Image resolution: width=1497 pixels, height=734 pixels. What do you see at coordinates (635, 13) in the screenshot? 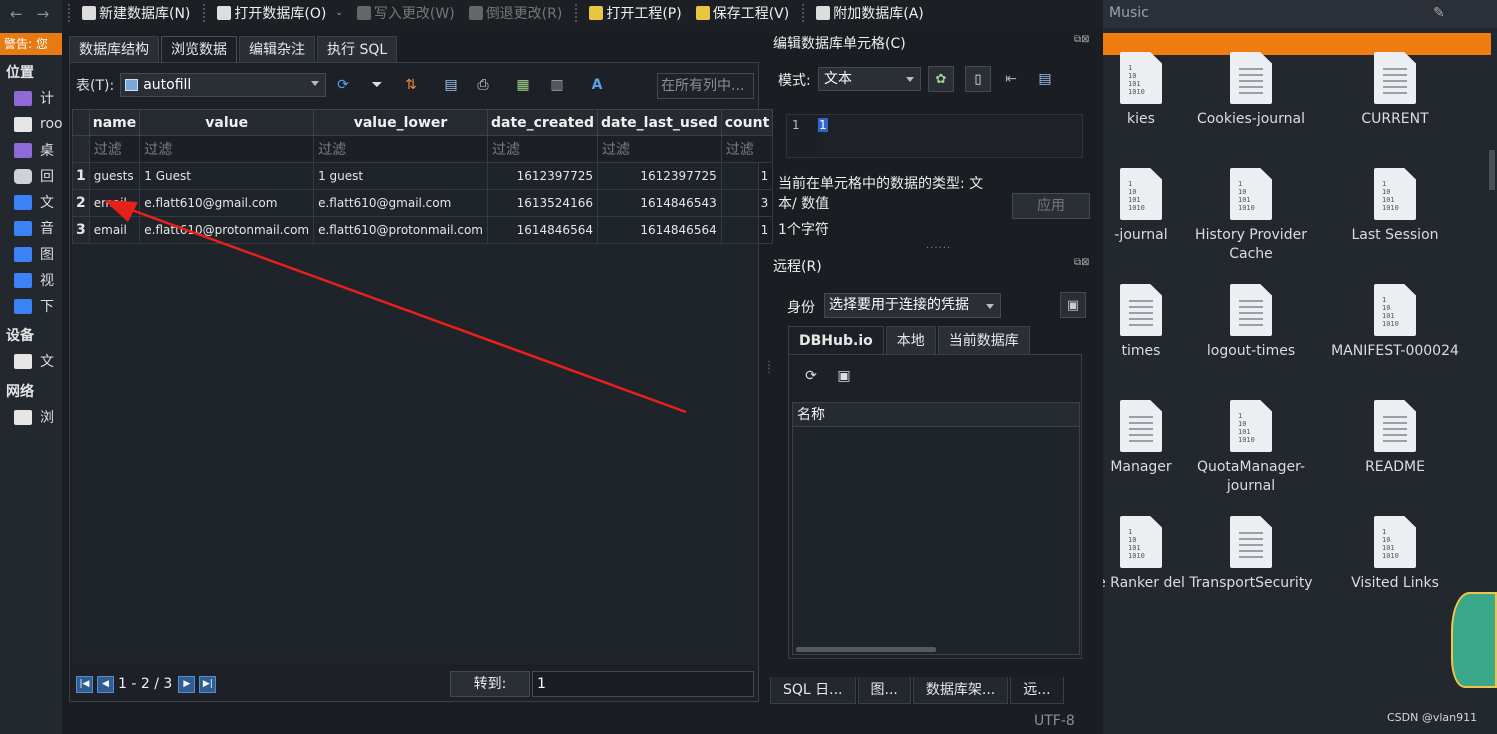
I see `open-project-button: 打开工程(P)` at bounding box center [635, 13].